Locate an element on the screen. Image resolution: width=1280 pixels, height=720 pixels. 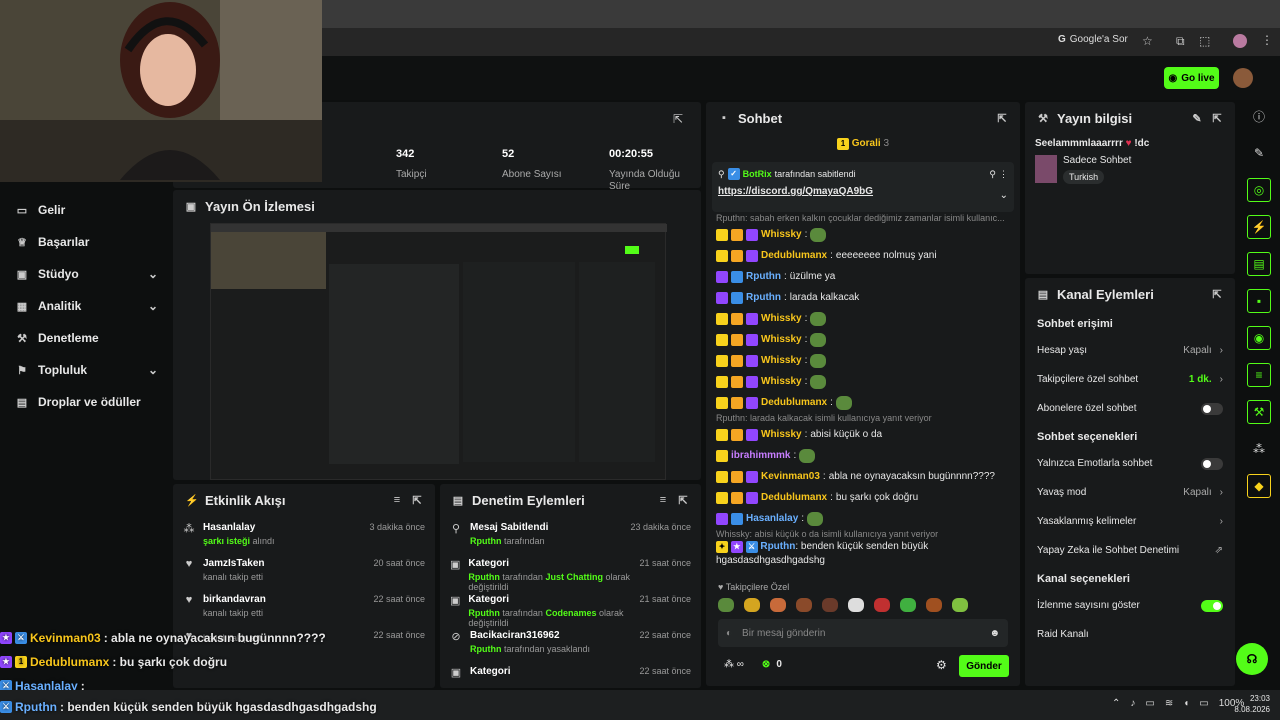
show-viewers-toggle is located at coordinates (1212, 605).